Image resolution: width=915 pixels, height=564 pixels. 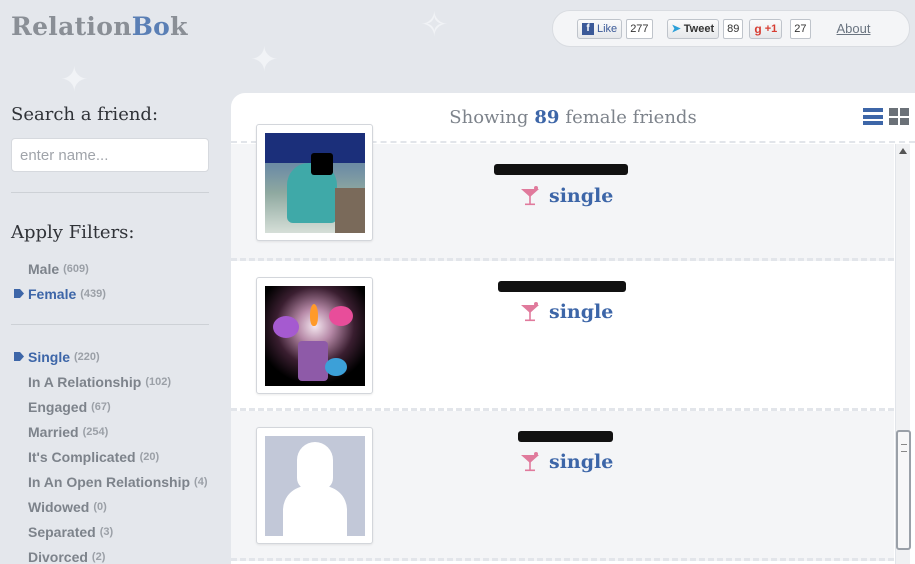 I want to click on woman-photo, so click(x=315, y=183).